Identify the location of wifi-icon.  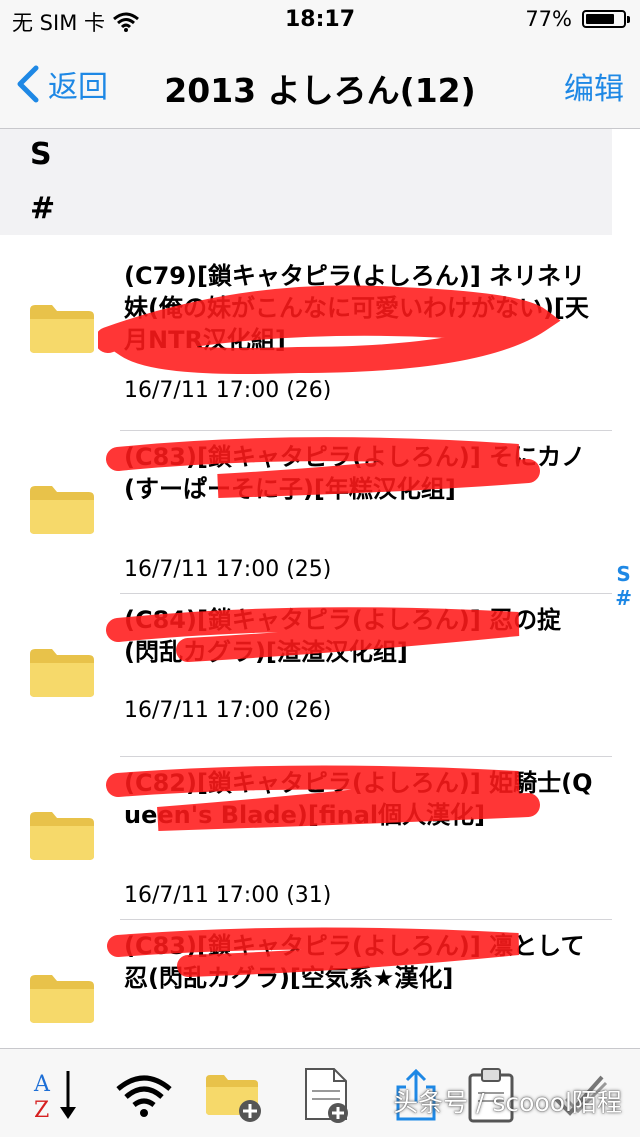
(144, 1096).